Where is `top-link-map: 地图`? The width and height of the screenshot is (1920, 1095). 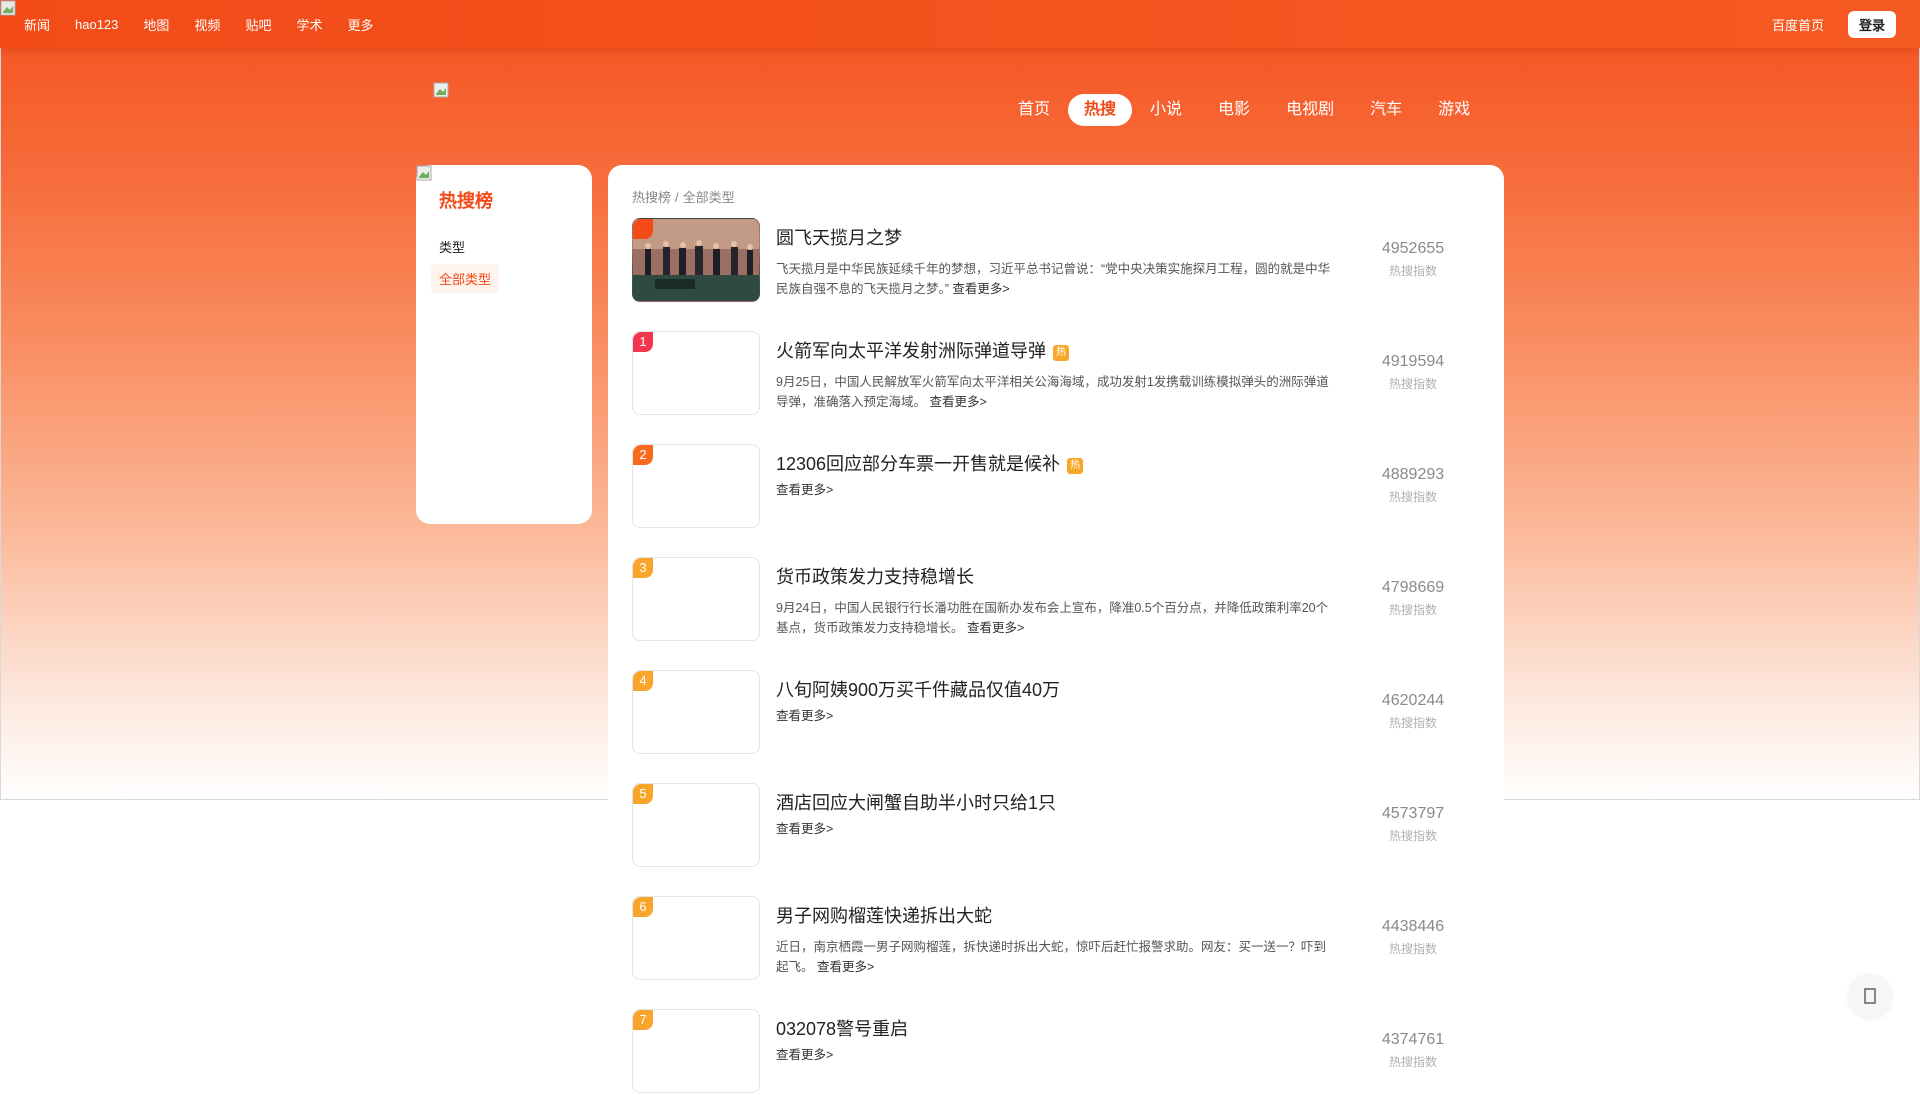 top-link-map: 地图 is located at coordinates (156, 24).